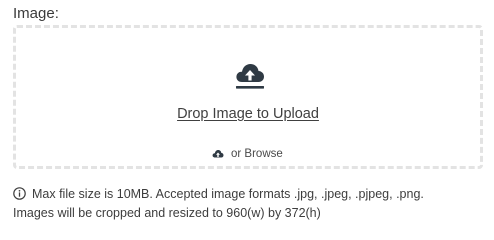 The width and height of the screenshot is (494, 240). I want to click on drop-image-link: Drop Image to Upload, so click(248, 114).